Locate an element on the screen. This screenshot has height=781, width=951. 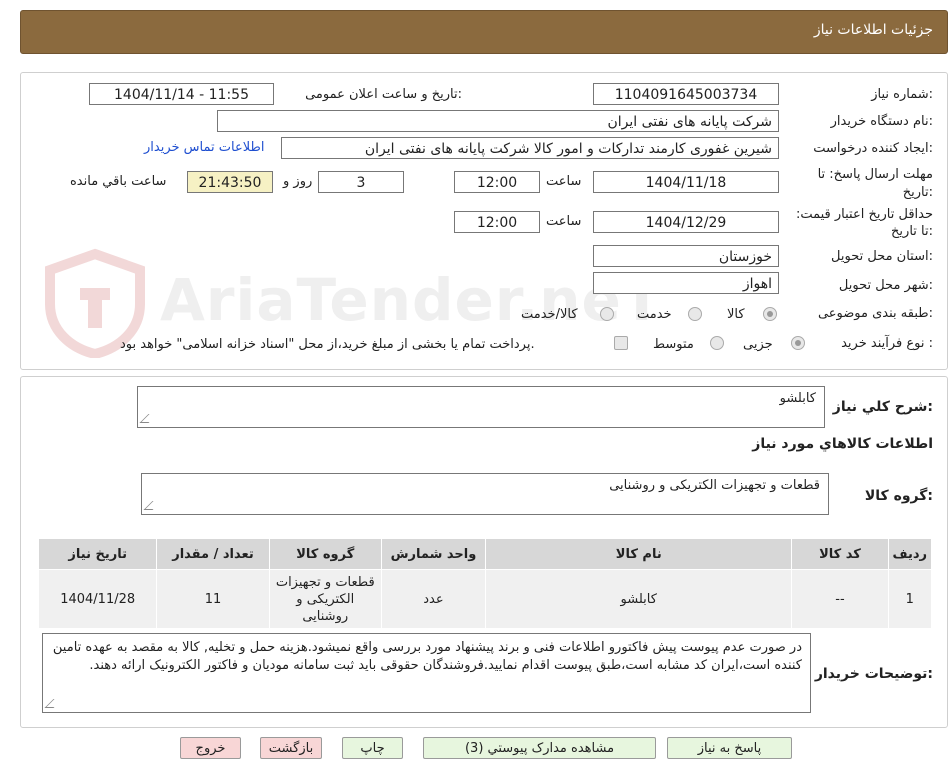
summary-text: کابلشو is located at coordinates (797, 398).